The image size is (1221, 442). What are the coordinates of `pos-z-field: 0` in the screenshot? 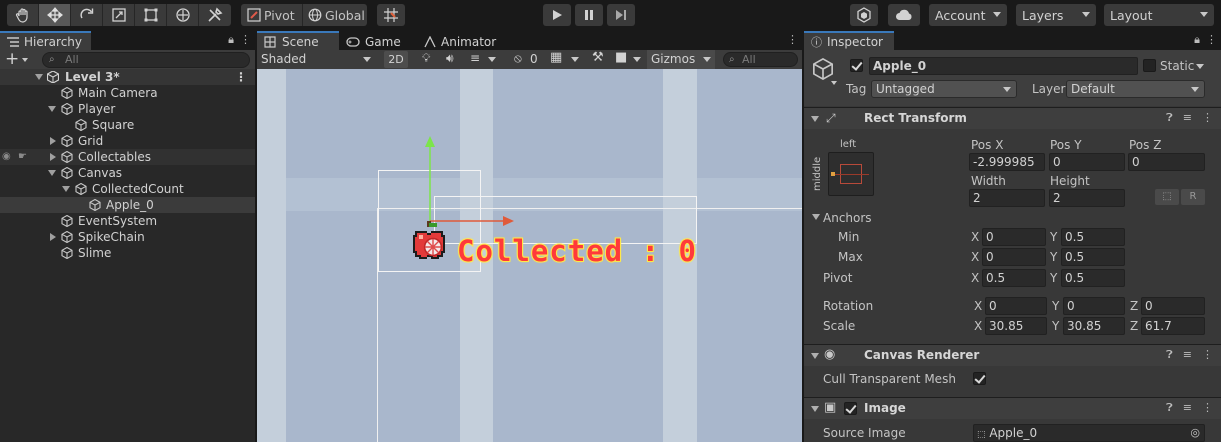 It's located at (1166, 162).